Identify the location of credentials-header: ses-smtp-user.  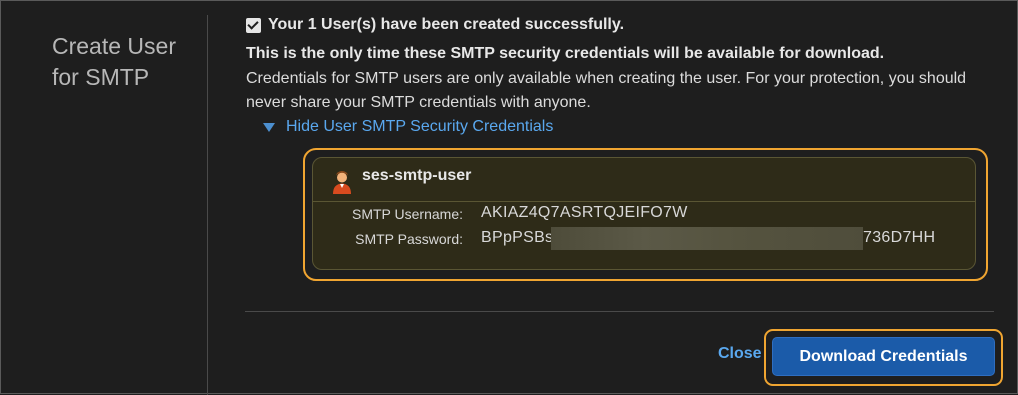
(644, 180).